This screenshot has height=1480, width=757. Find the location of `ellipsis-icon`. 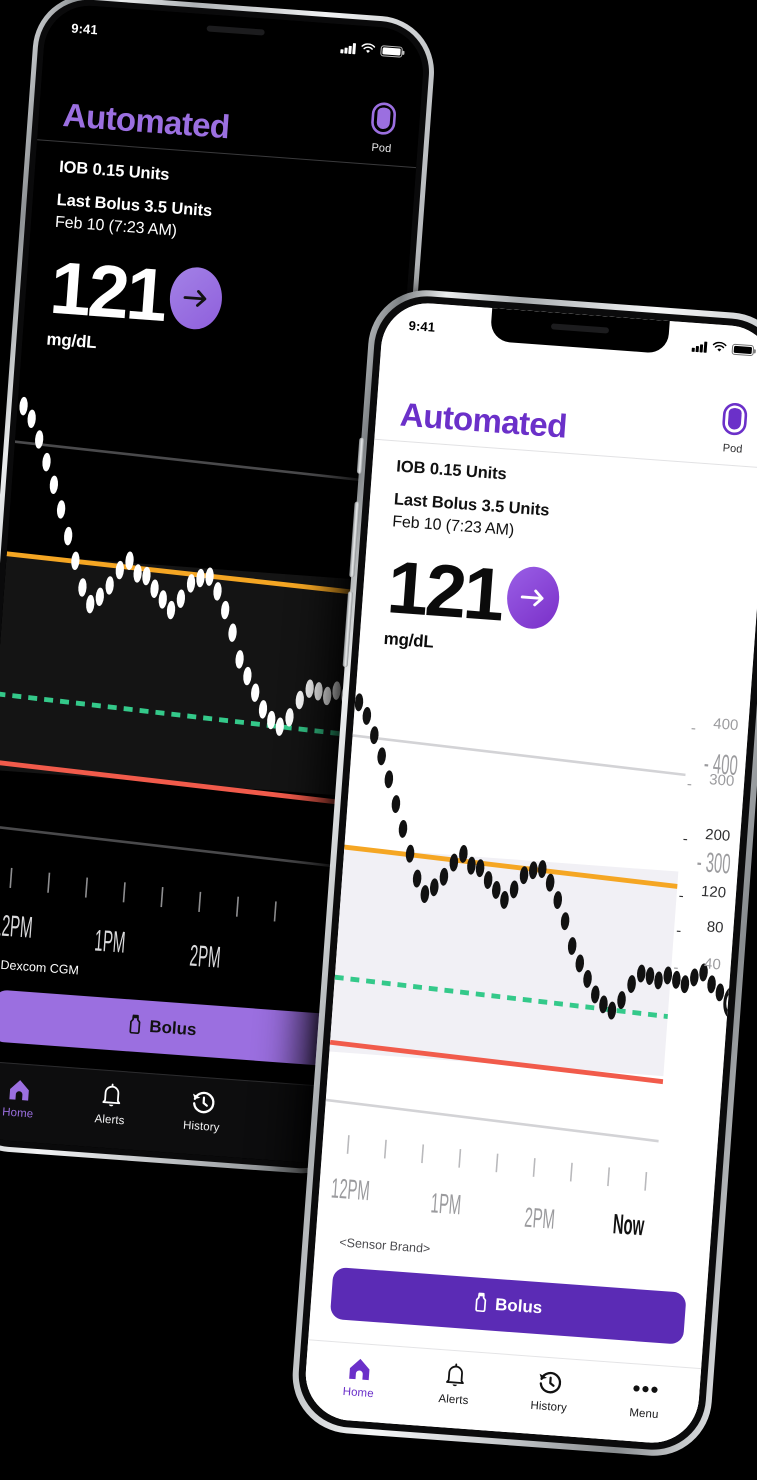

ellipsis-icon is located at coordinates (646, 1389).